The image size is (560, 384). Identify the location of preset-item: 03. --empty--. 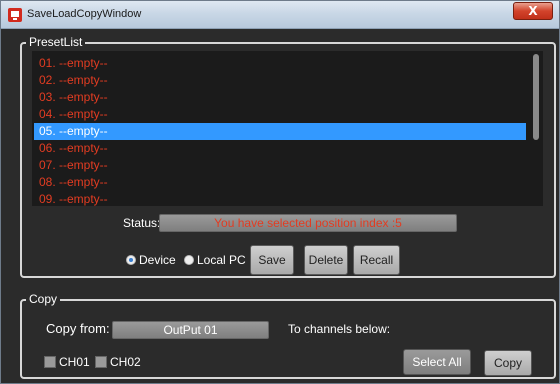
(280, 97).